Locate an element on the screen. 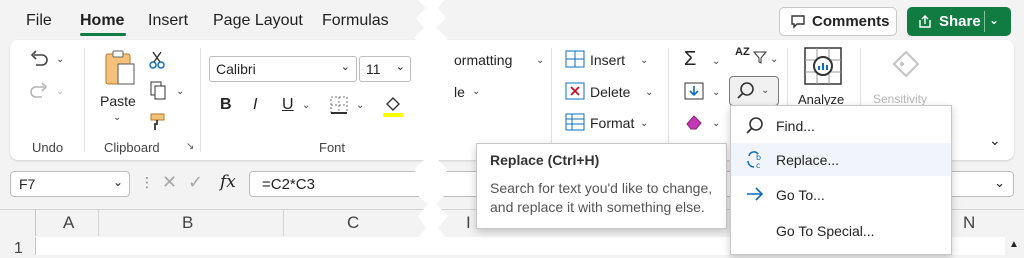 The width and height of the screenshot is (1024, 258). autosum-icon: Σ is located at coordinates (690, 59).